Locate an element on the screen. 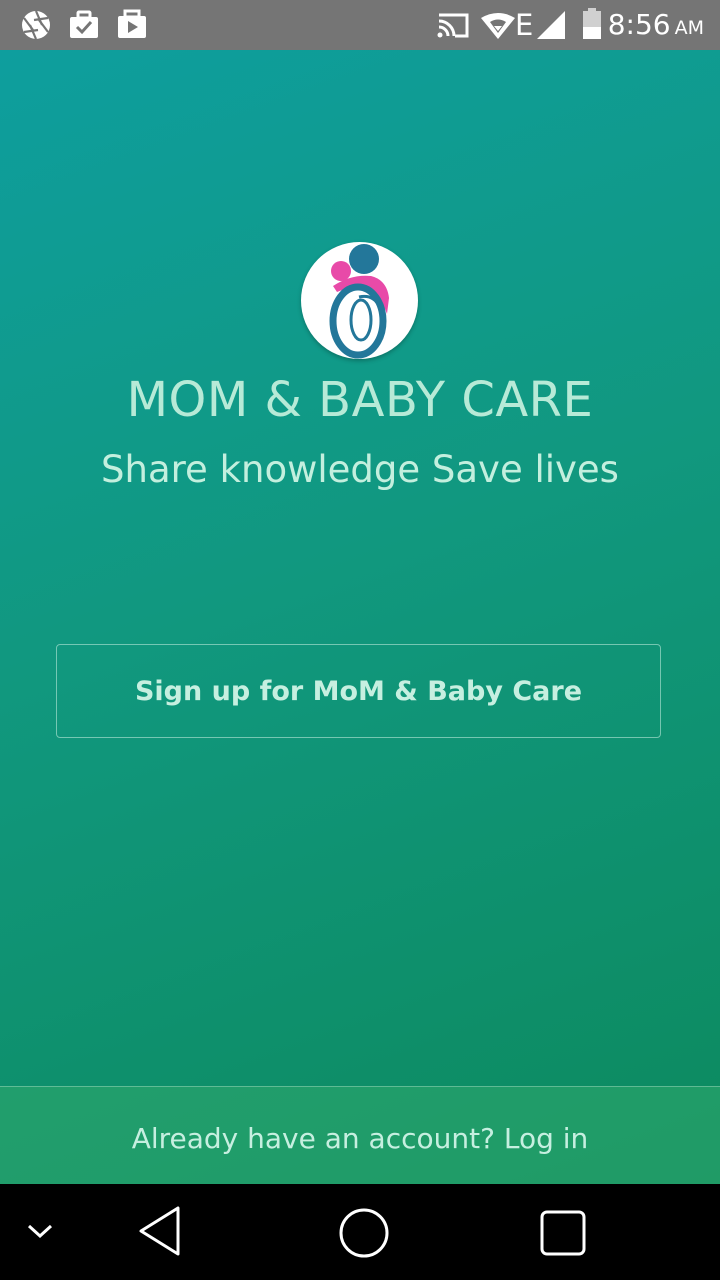  system-nav-bar is located at coordinates (360, 1232).